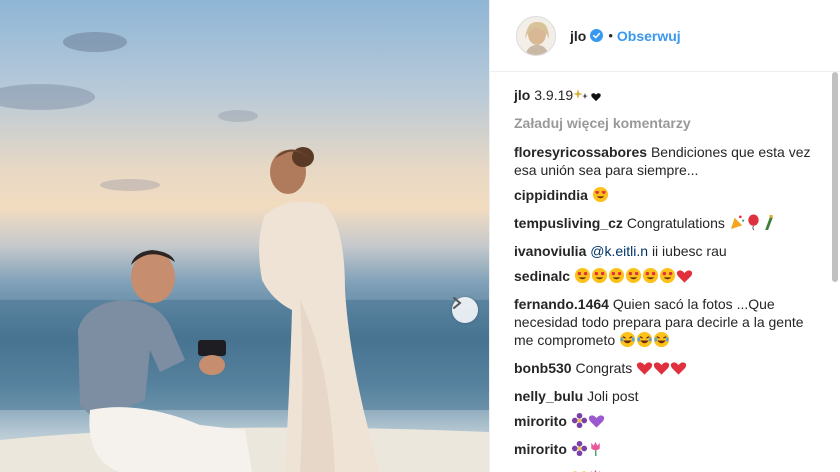  I want to click on party-popper-emoji, so click(737, 224).